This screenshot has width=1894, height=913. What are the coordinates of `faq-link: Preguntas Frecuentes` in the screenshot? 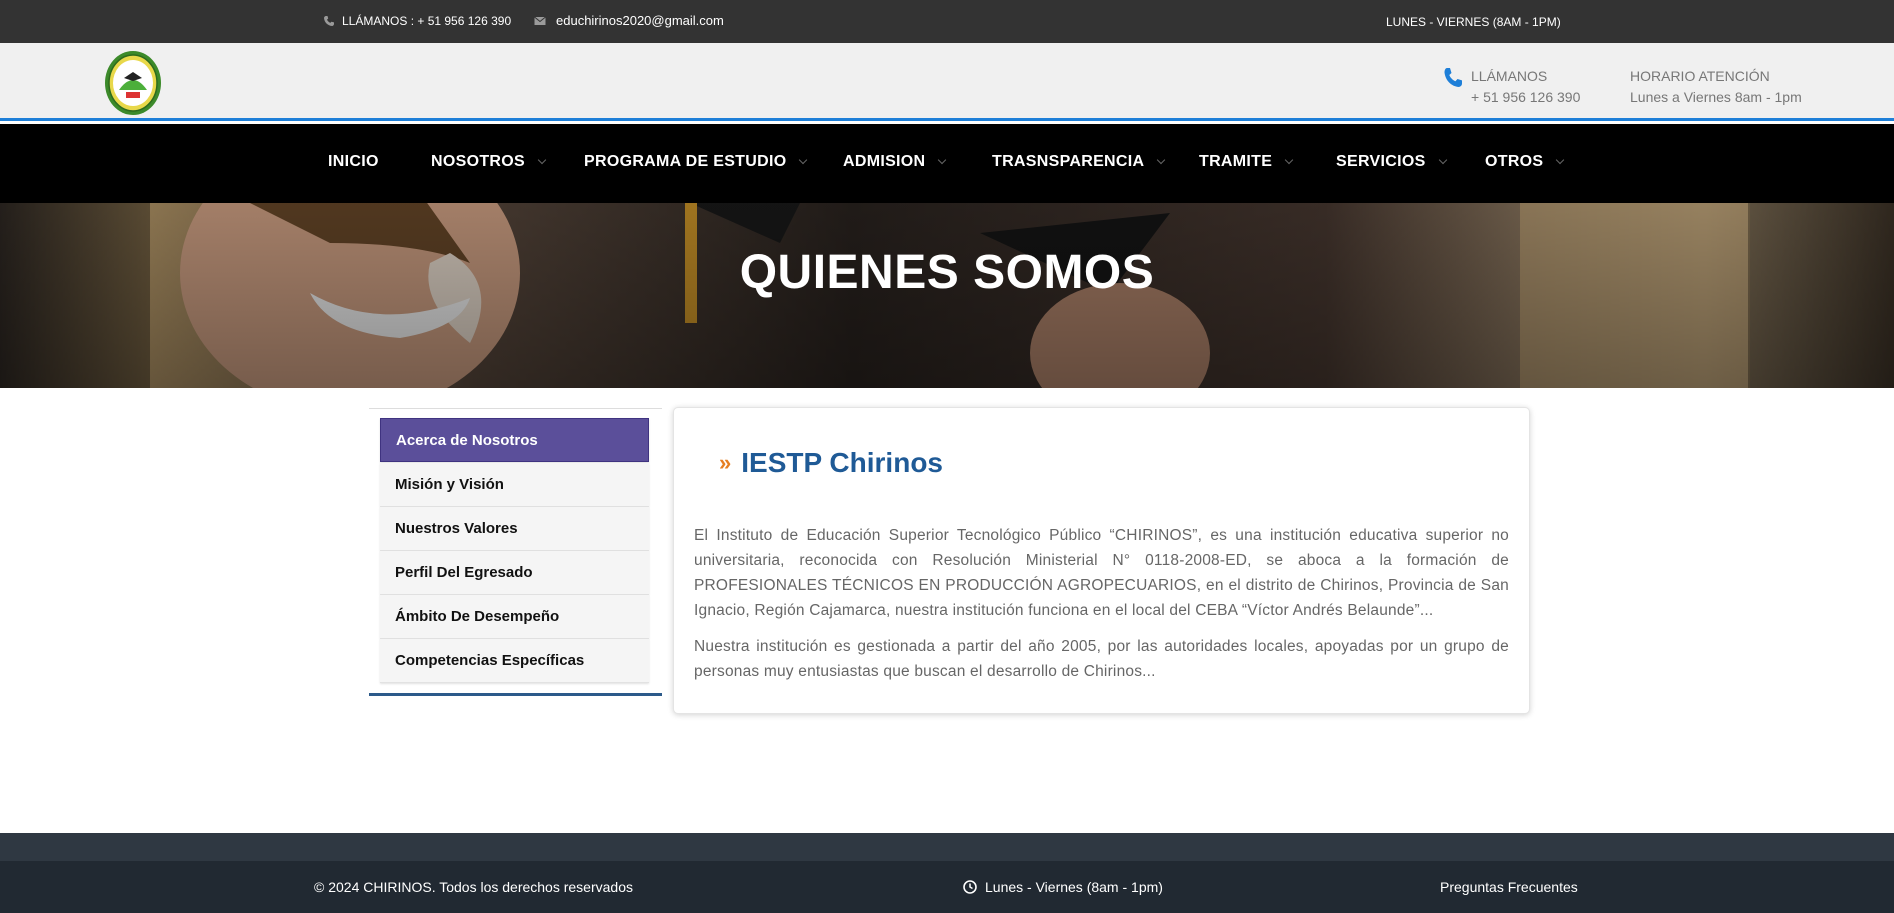 It's located at (1509, 887).